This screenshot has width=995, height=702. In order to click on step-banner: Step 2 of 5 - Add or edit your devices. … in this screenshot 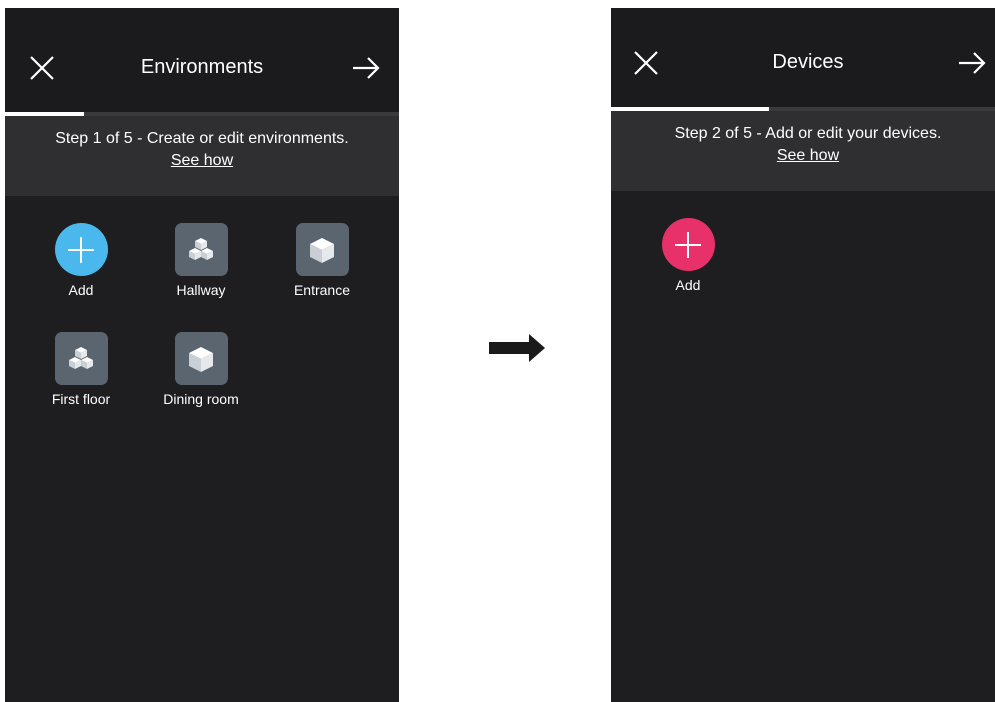, I will do `click(803, 151)`.